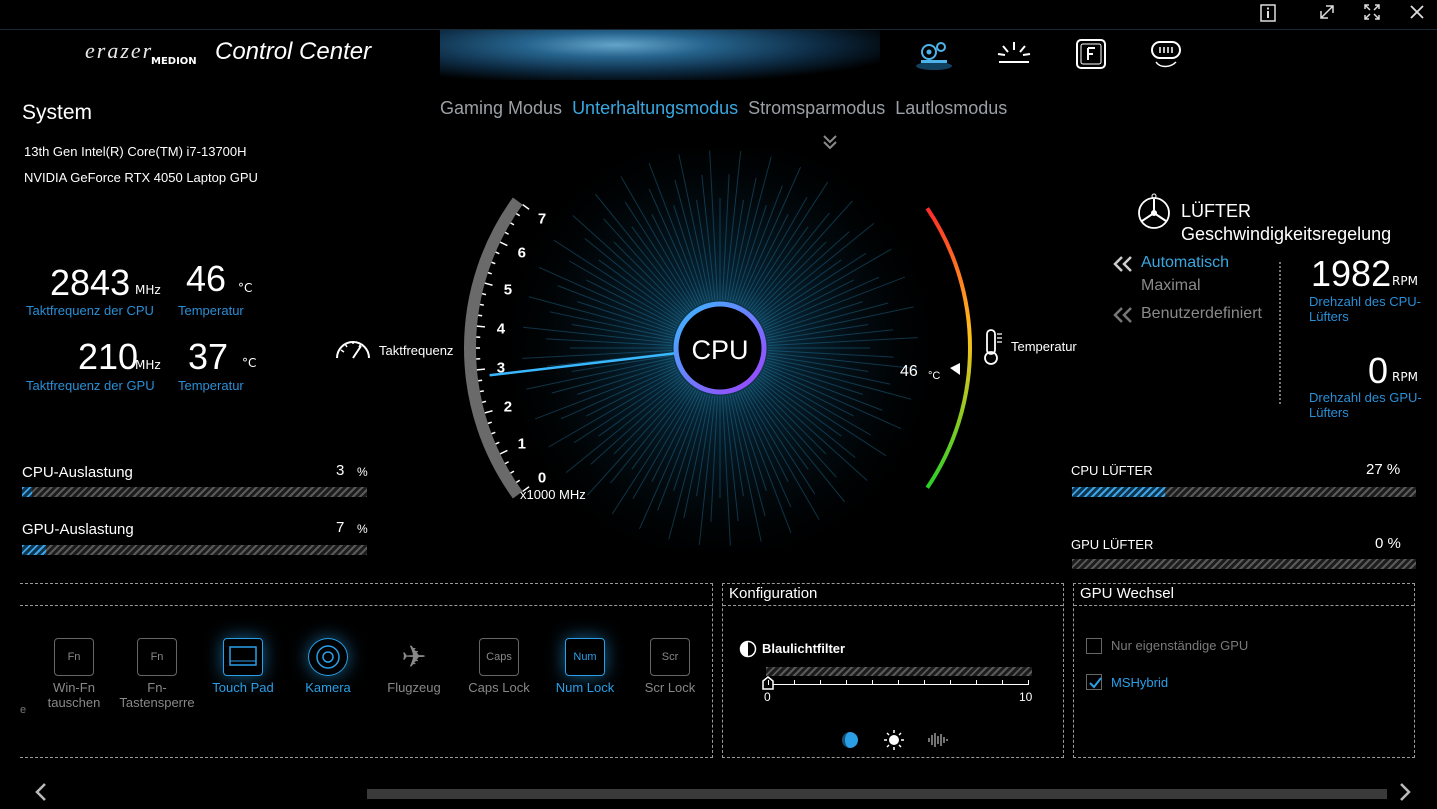  I want to click on gpu-fan-value: 0 %, so click(1388, 543).